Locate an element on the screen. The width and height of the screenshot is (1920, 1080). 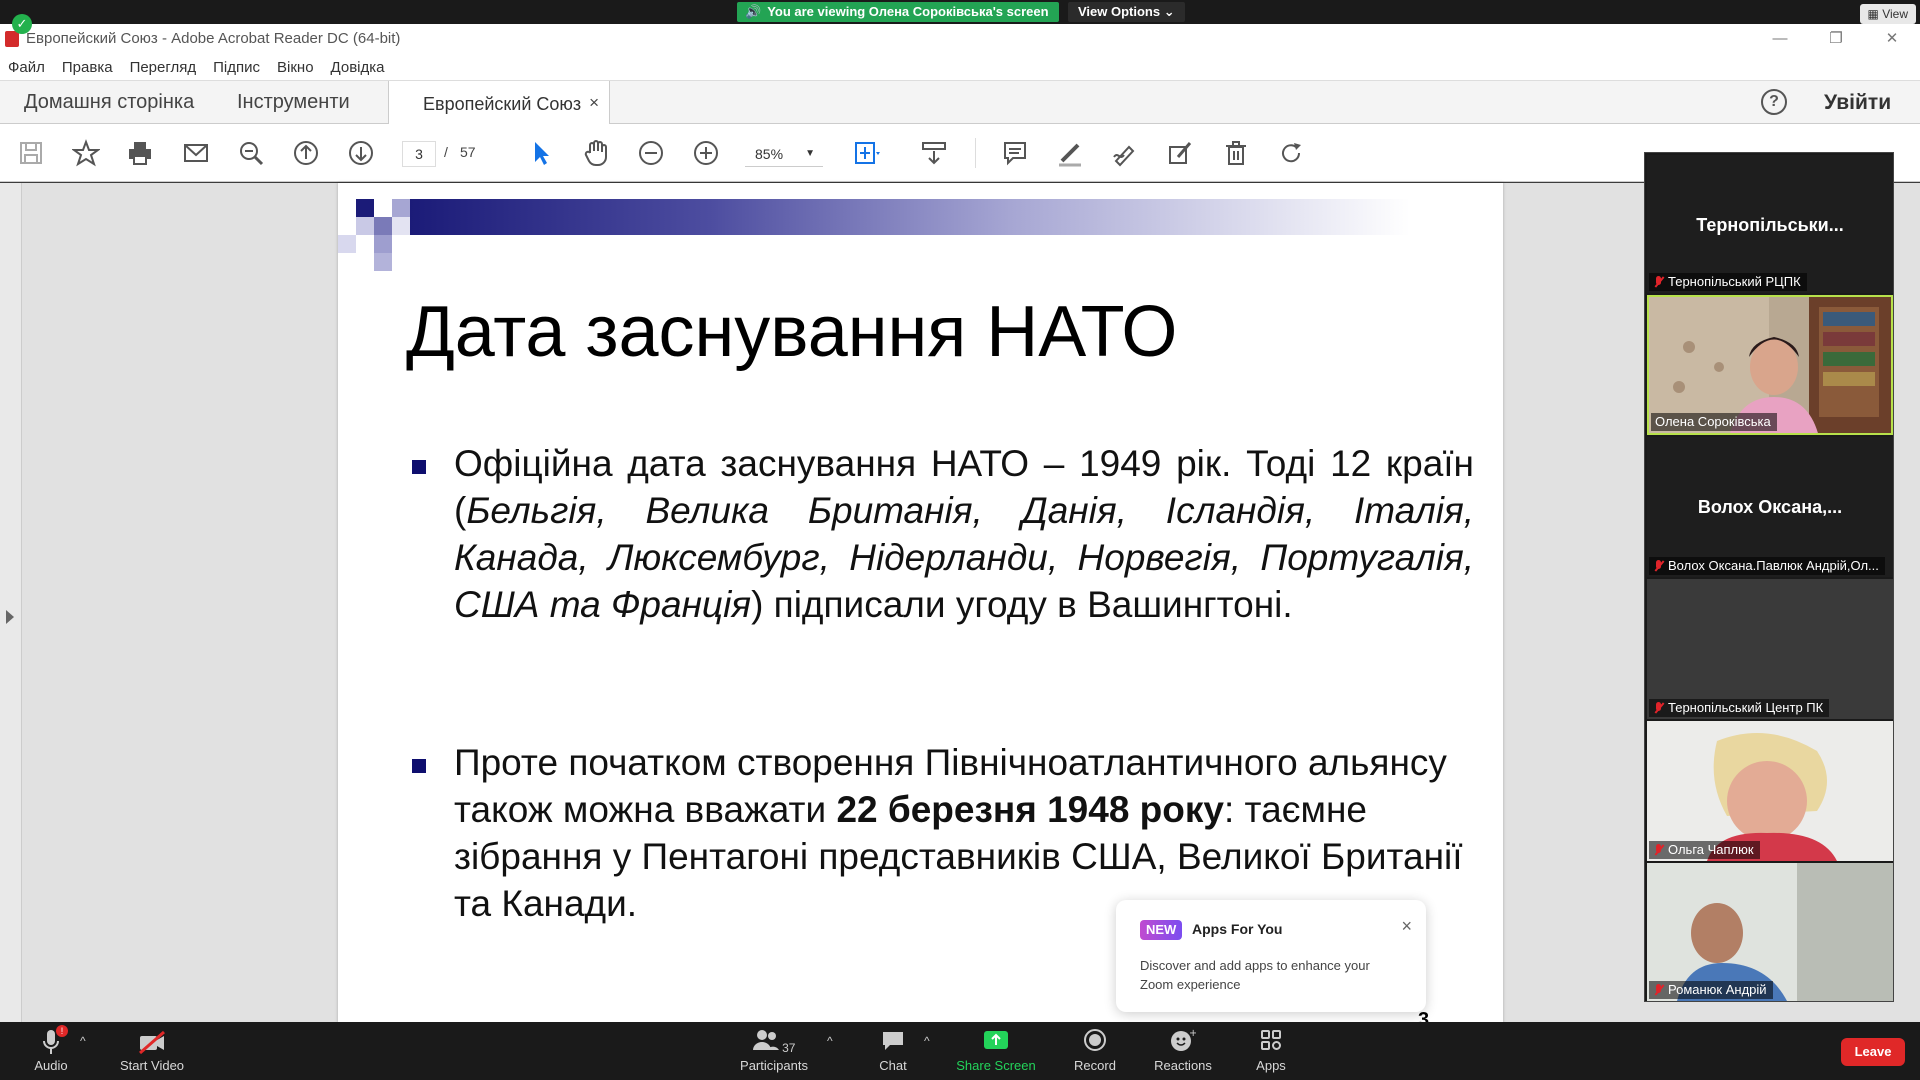
hand-tool-icon is located at coordinates (596, 153).